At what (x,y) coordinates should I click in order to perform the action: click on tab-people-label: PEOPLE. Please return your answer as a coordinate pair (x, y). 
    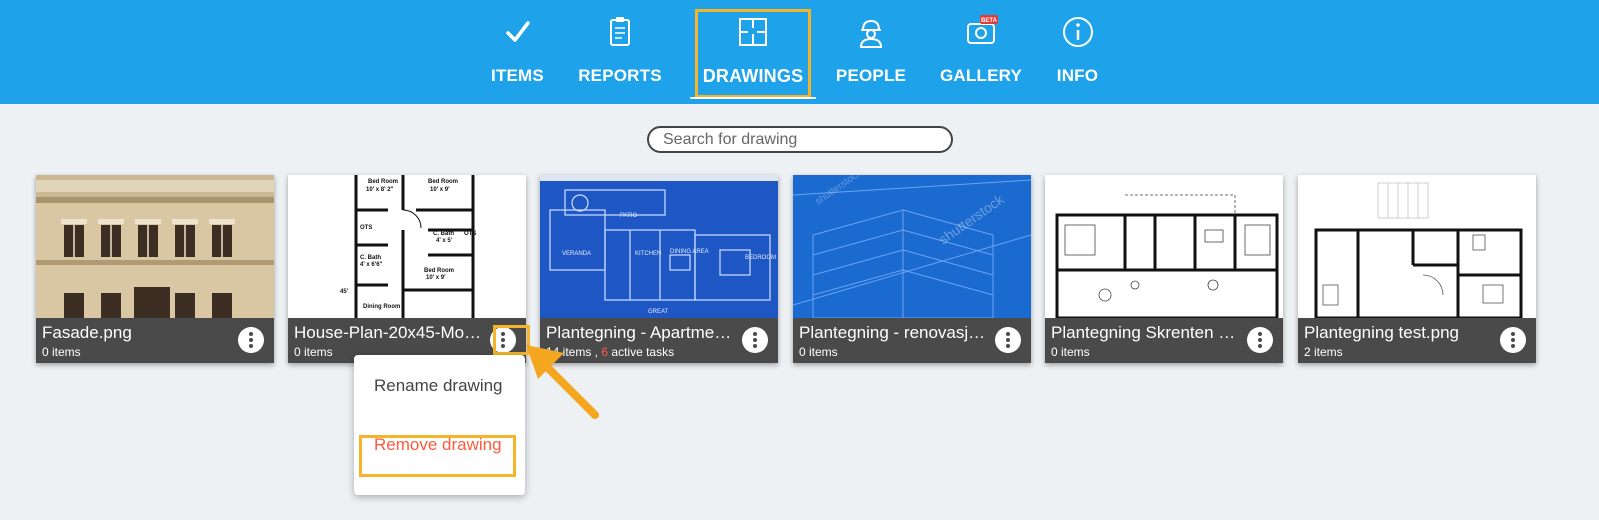
    Looking at the image, I should click on (871, 75).